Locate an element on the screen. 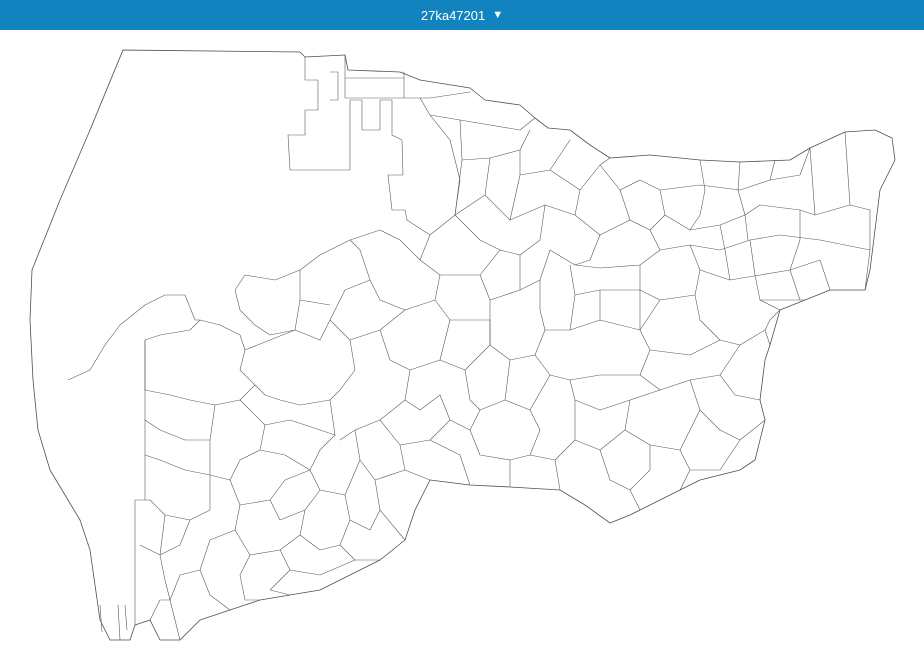  region-code-label: 27ka47201 is located at coordinates (453, 15).